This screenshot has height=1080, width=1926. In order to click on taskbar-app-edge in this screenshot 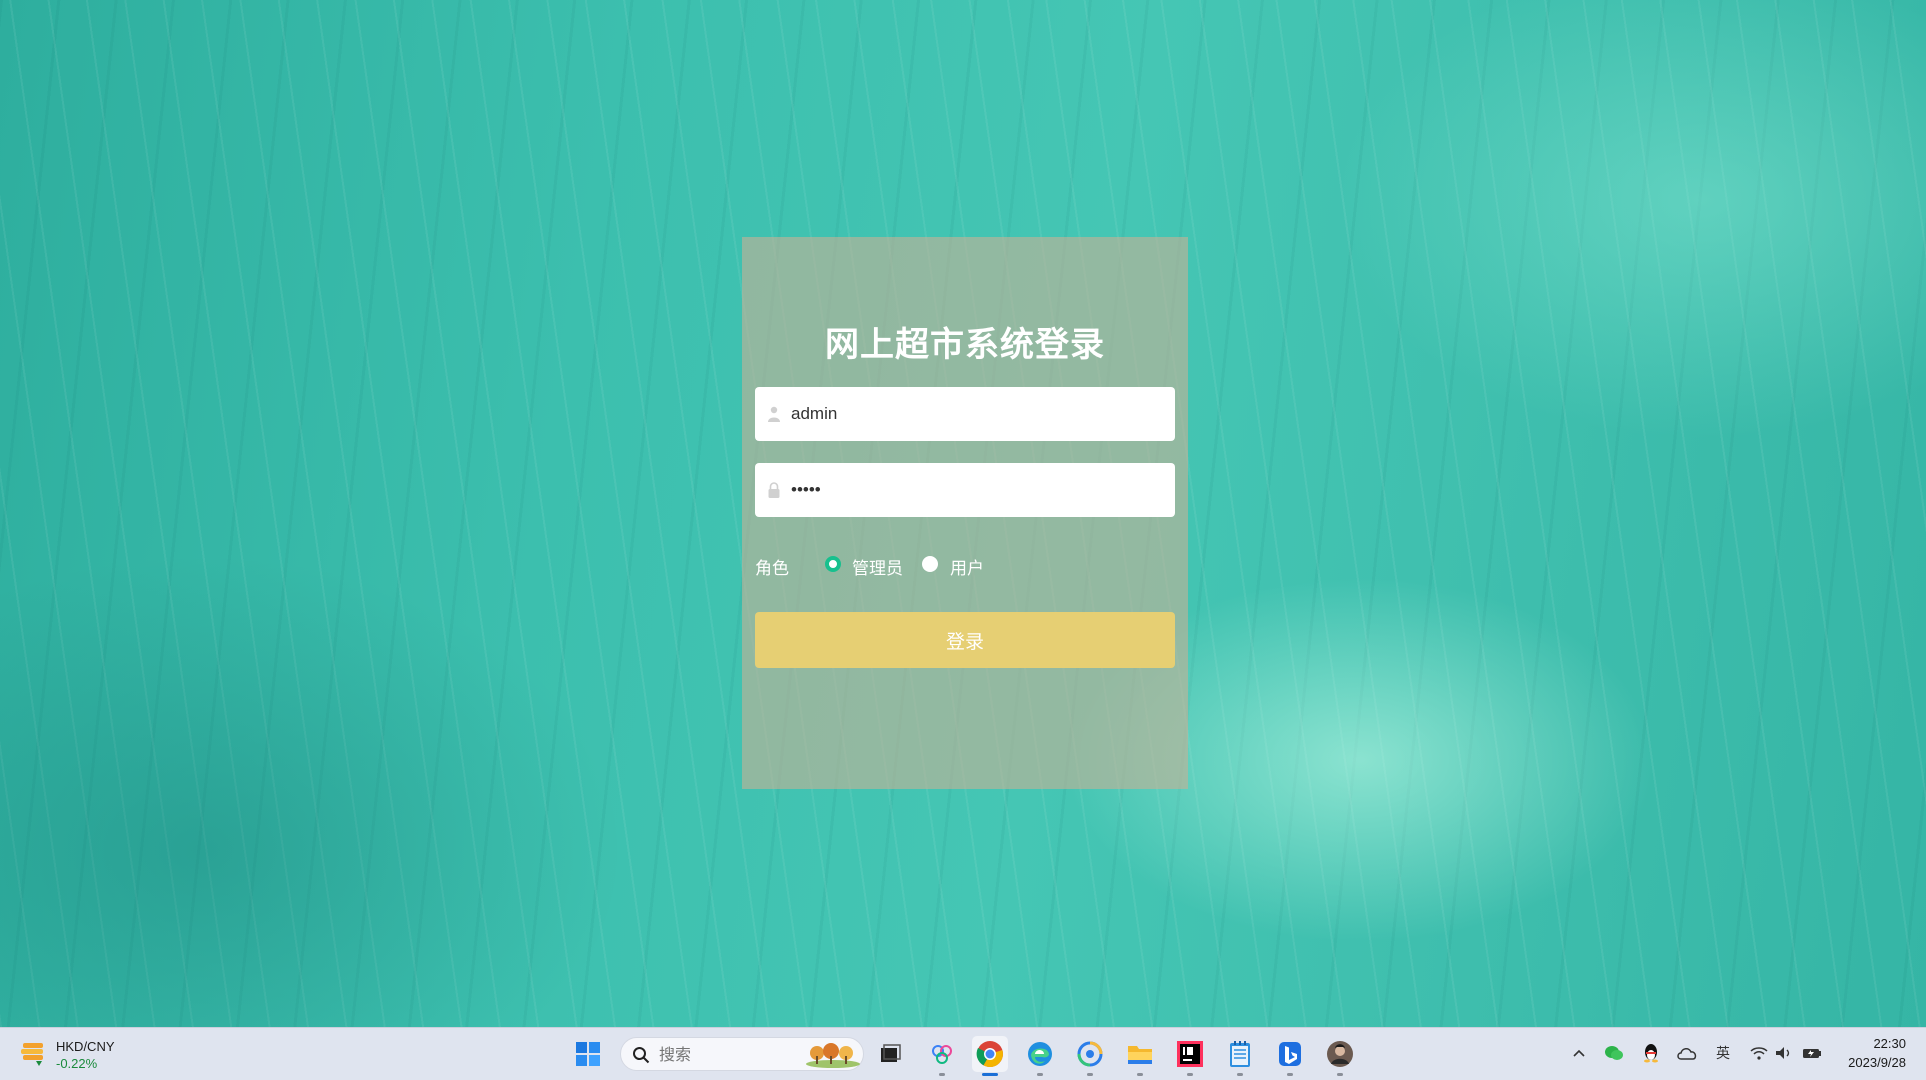, I will do `click(1040, 1056)`.